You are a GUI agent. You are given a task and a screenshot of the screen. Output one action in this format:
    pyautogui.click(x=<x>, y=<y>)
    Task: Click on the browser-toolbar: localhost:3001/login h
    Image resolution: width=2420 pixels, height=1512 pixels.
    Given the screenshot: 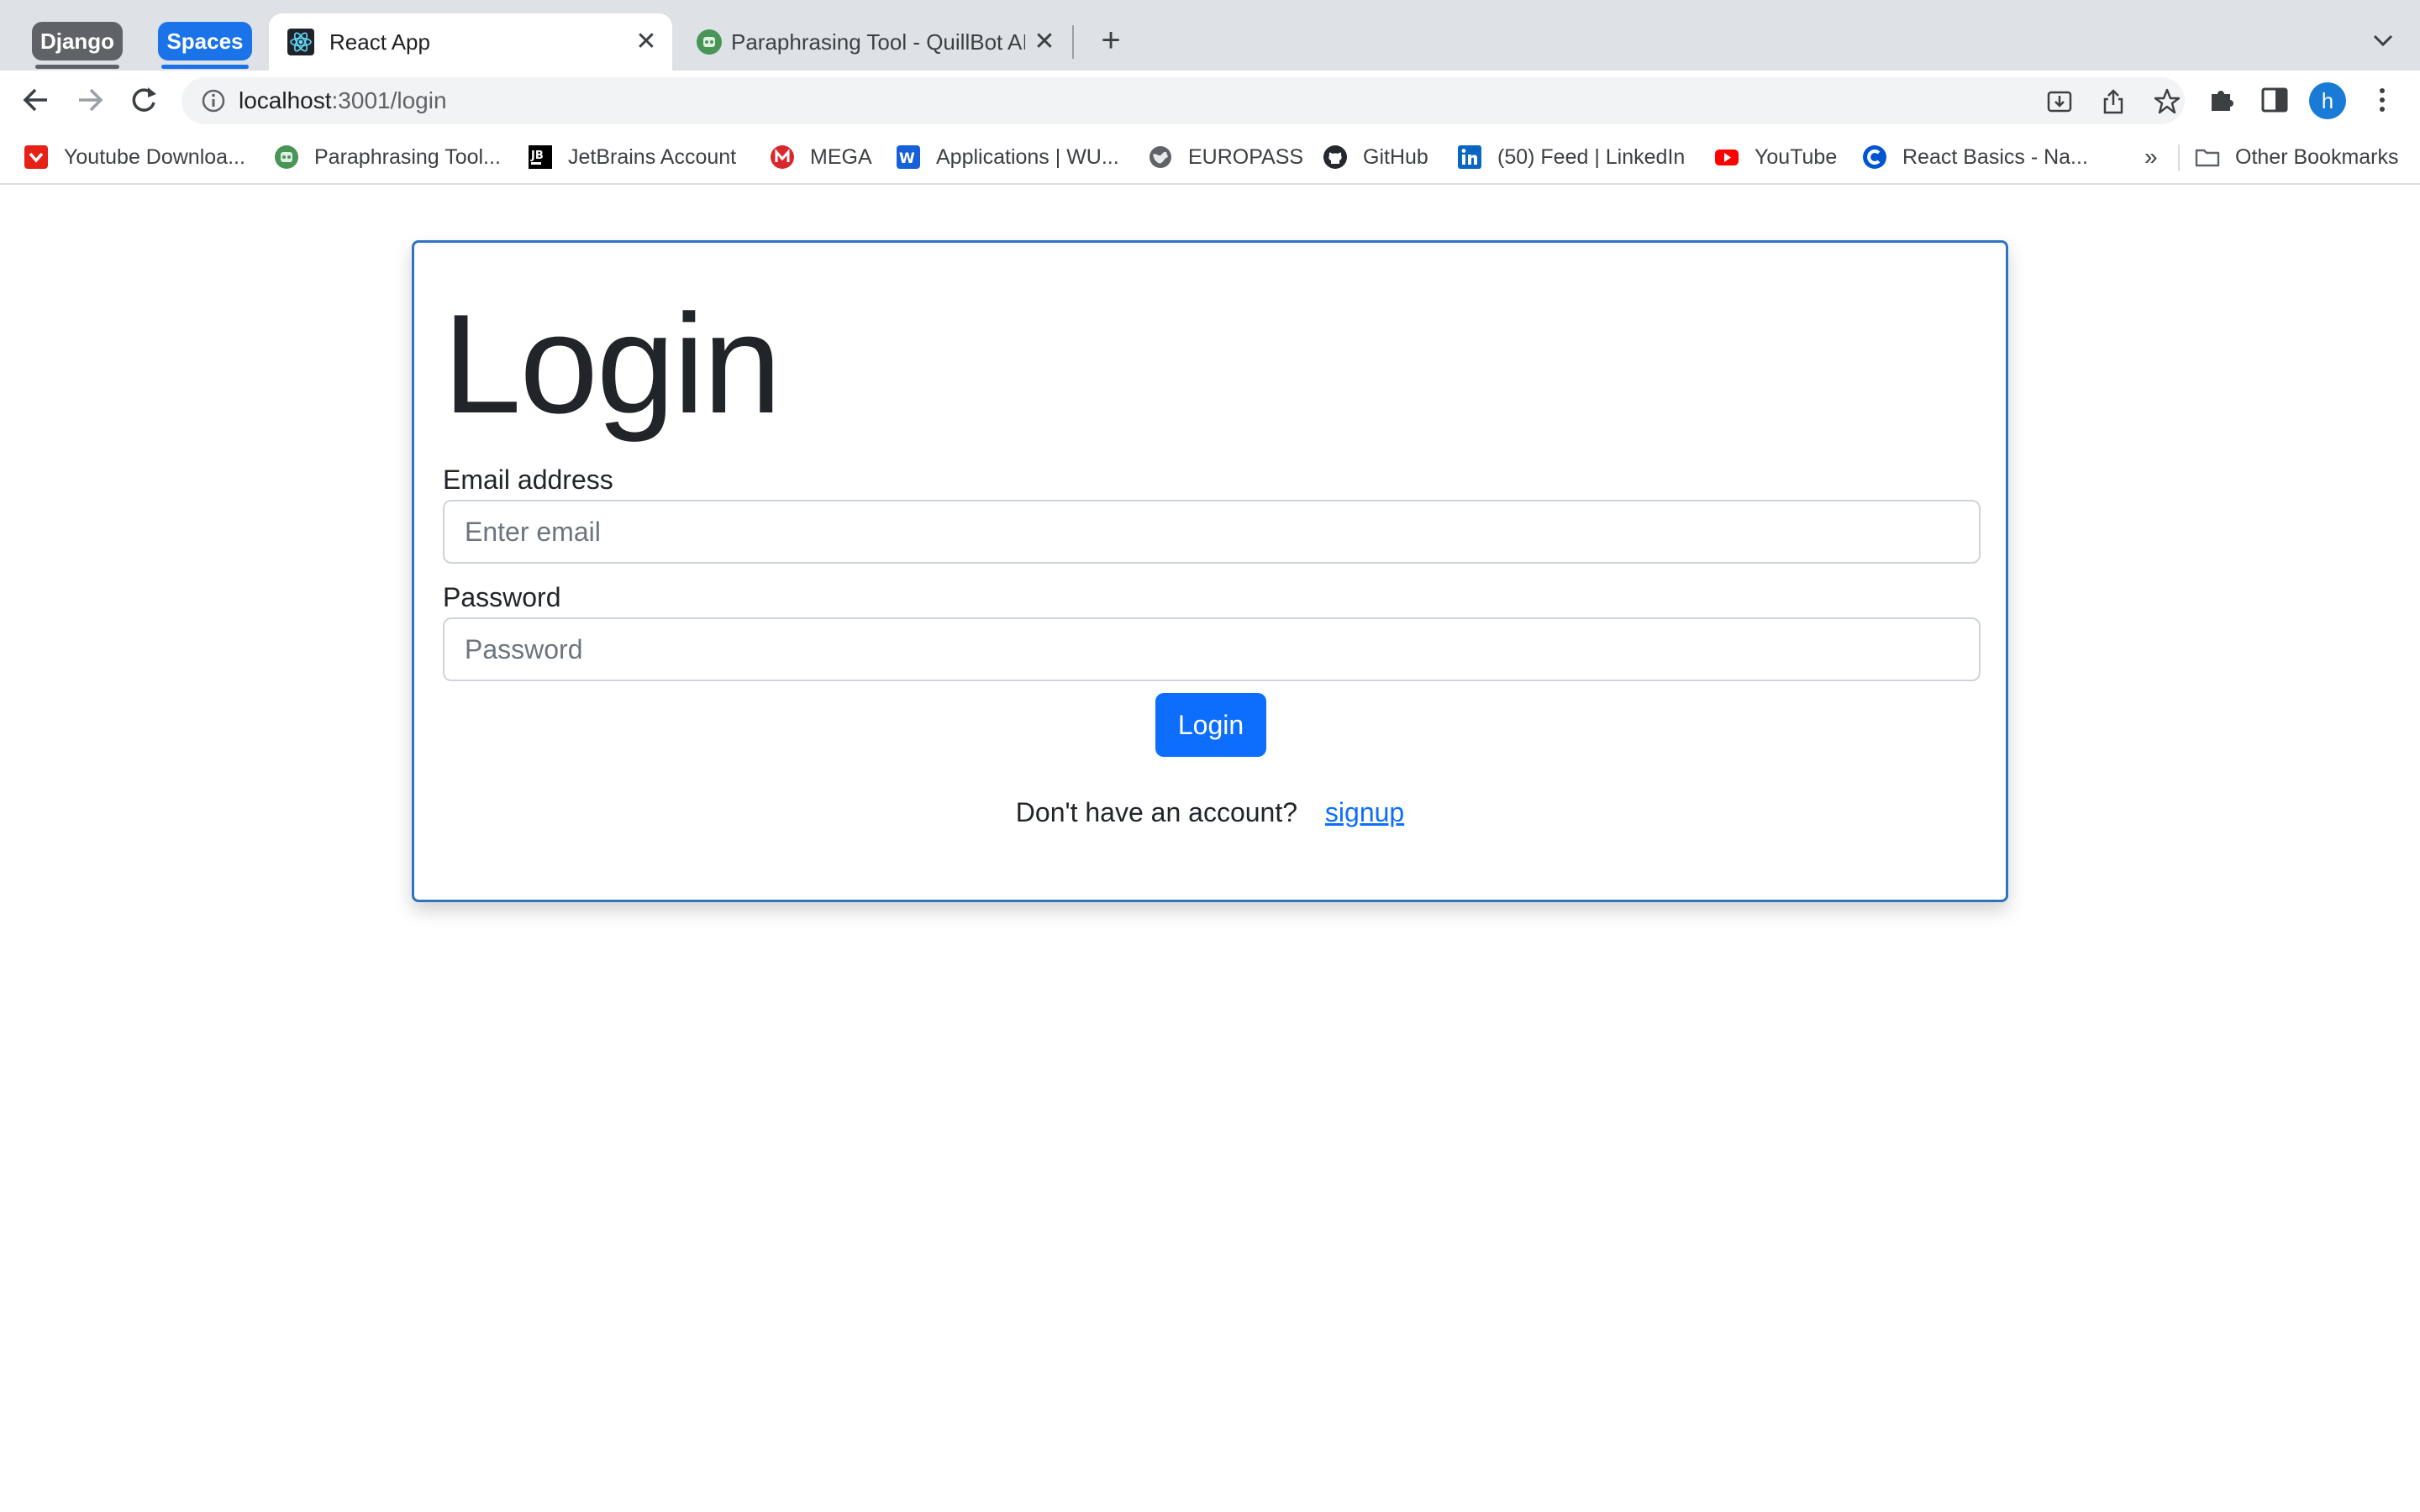 What is the action you would take?
    pyautogui.click(x=1210, y=100)
    